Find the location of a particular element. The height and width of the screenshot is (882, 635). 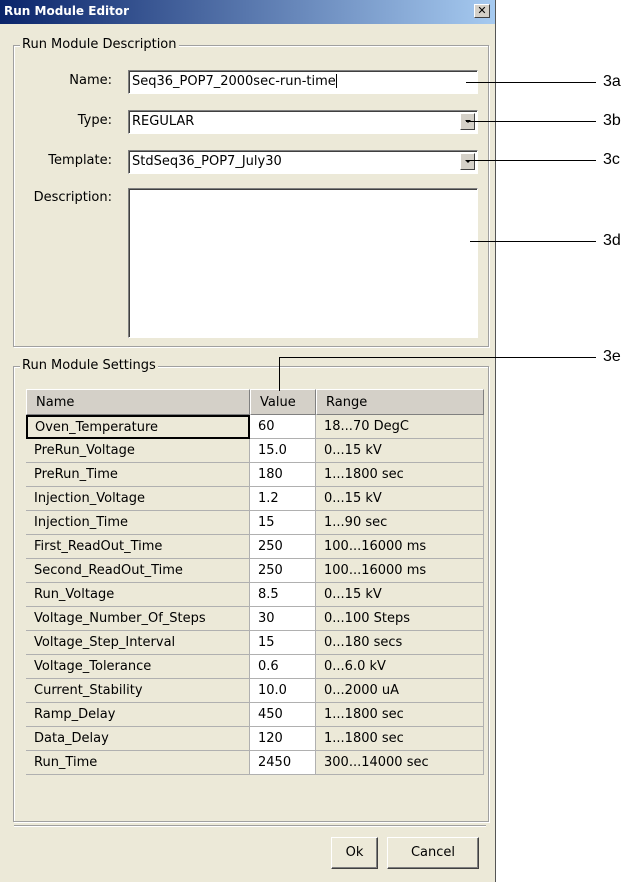

table-row: PreRun_Voltage 15.0 0...15 kV is located at coordinates (255, 451).